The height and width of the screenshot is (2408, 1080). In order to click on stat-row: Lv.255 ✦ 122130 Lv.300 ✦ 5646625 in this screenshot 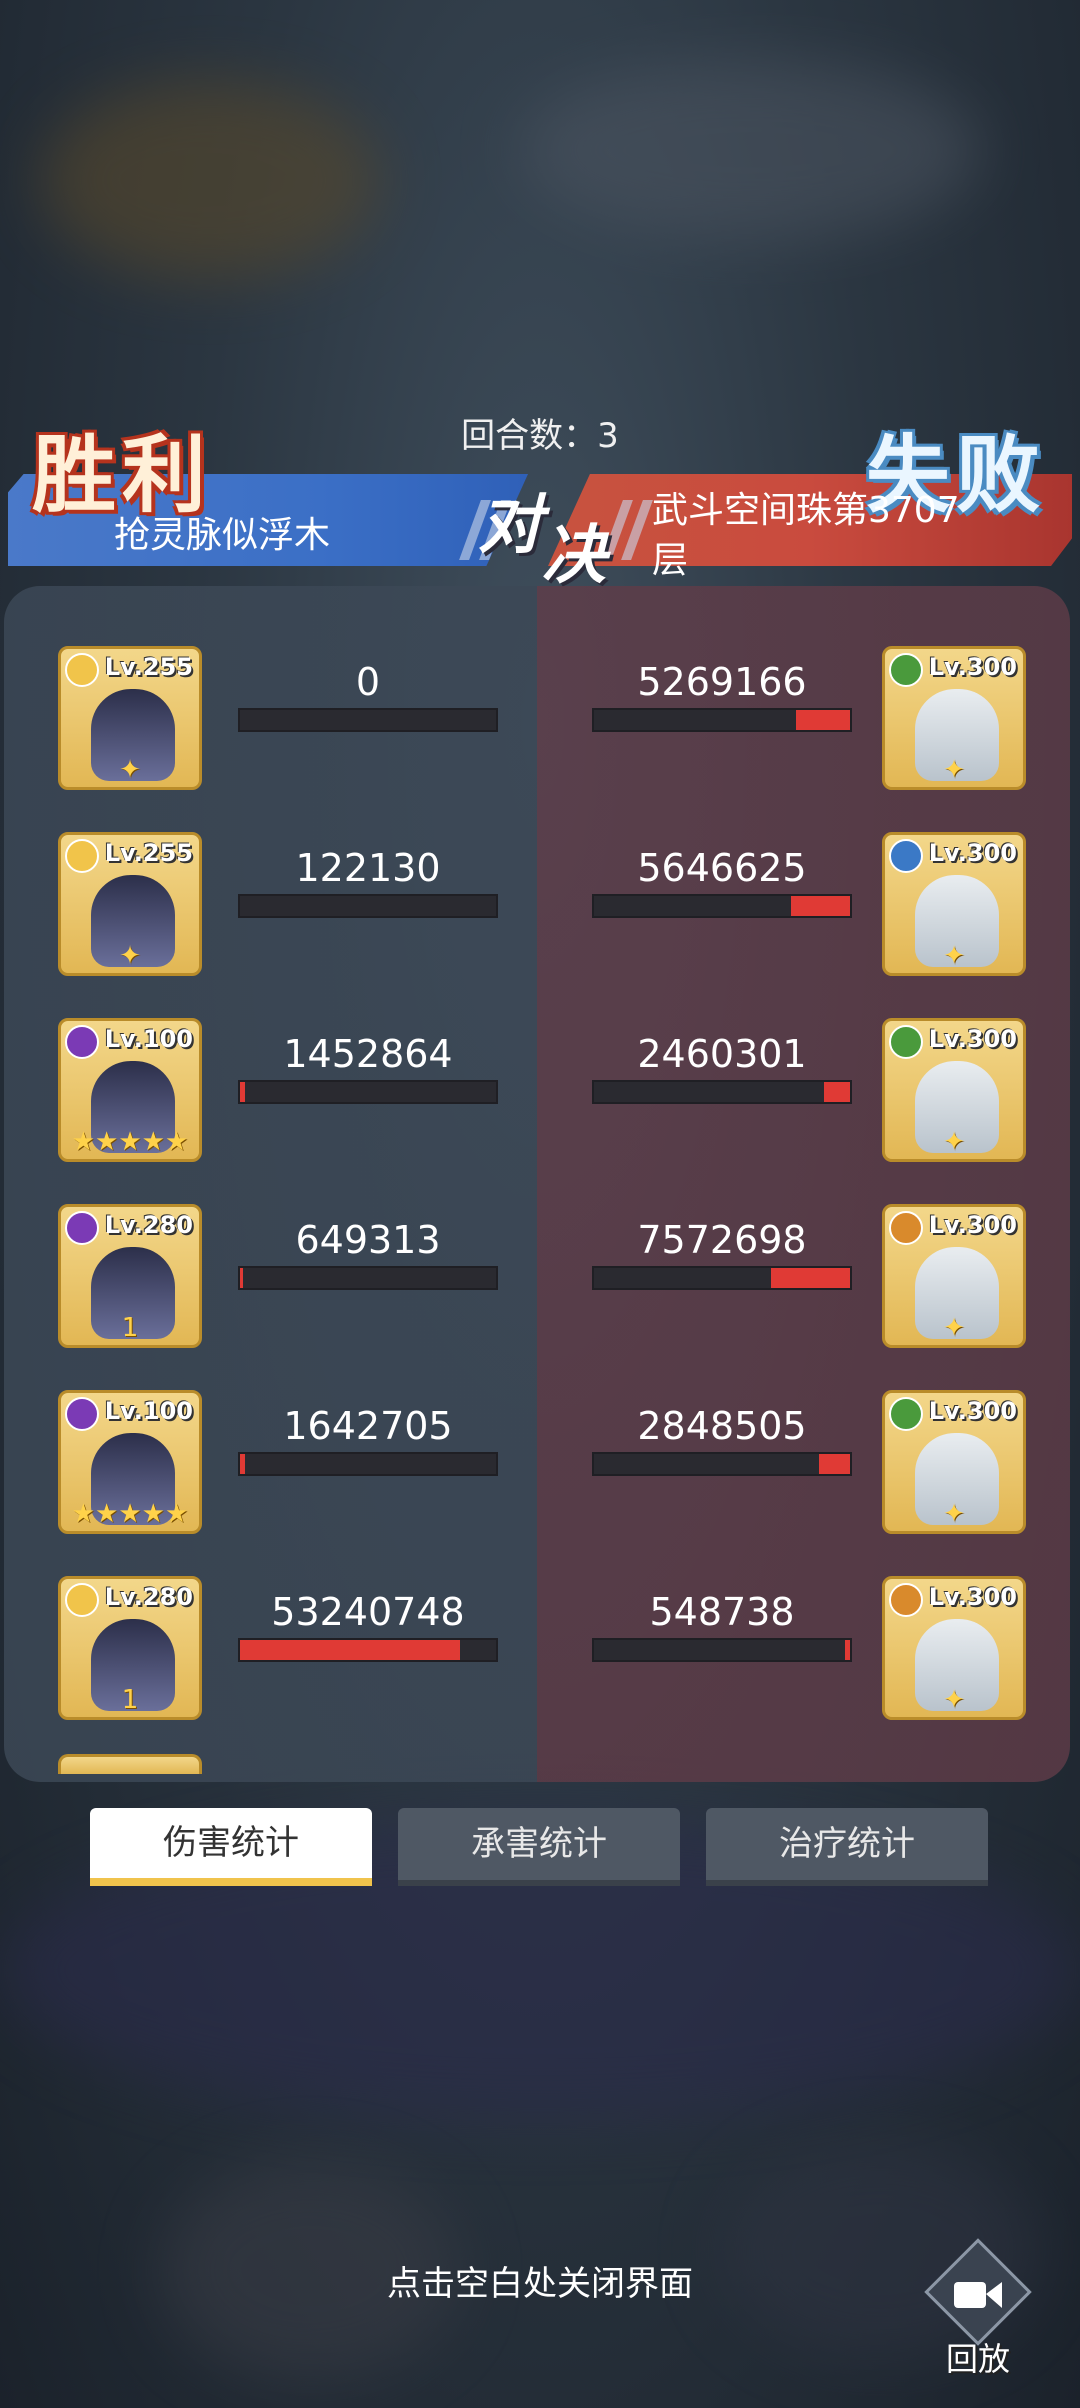, I will do `click(537, 912)`.